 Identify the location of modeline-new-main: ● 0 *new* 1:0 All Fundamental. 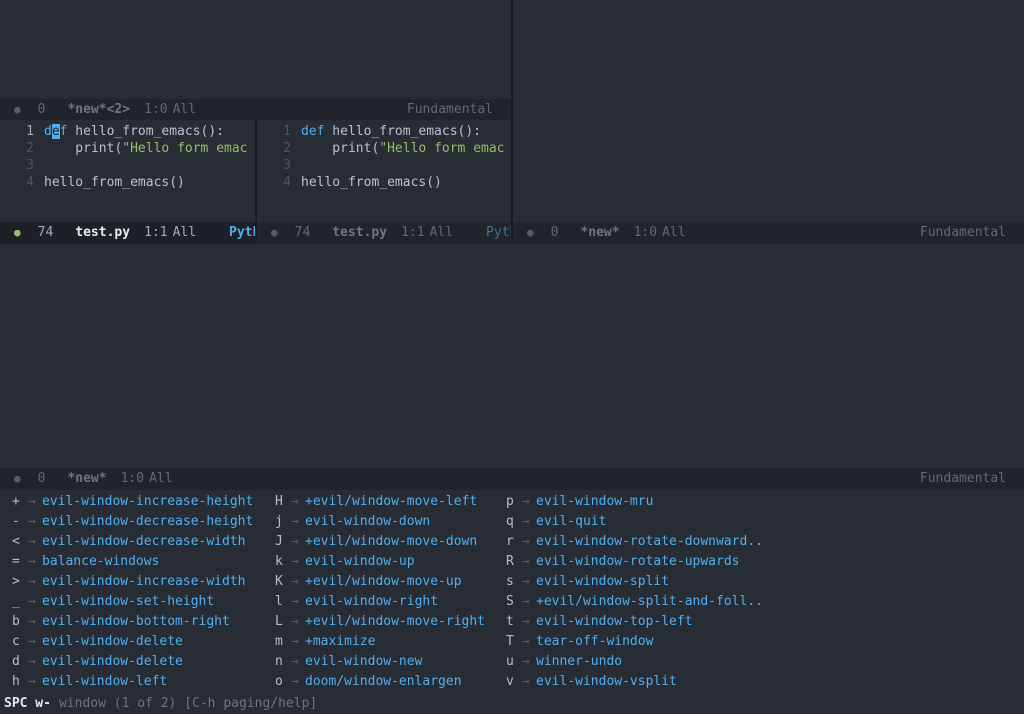
(512, 479).